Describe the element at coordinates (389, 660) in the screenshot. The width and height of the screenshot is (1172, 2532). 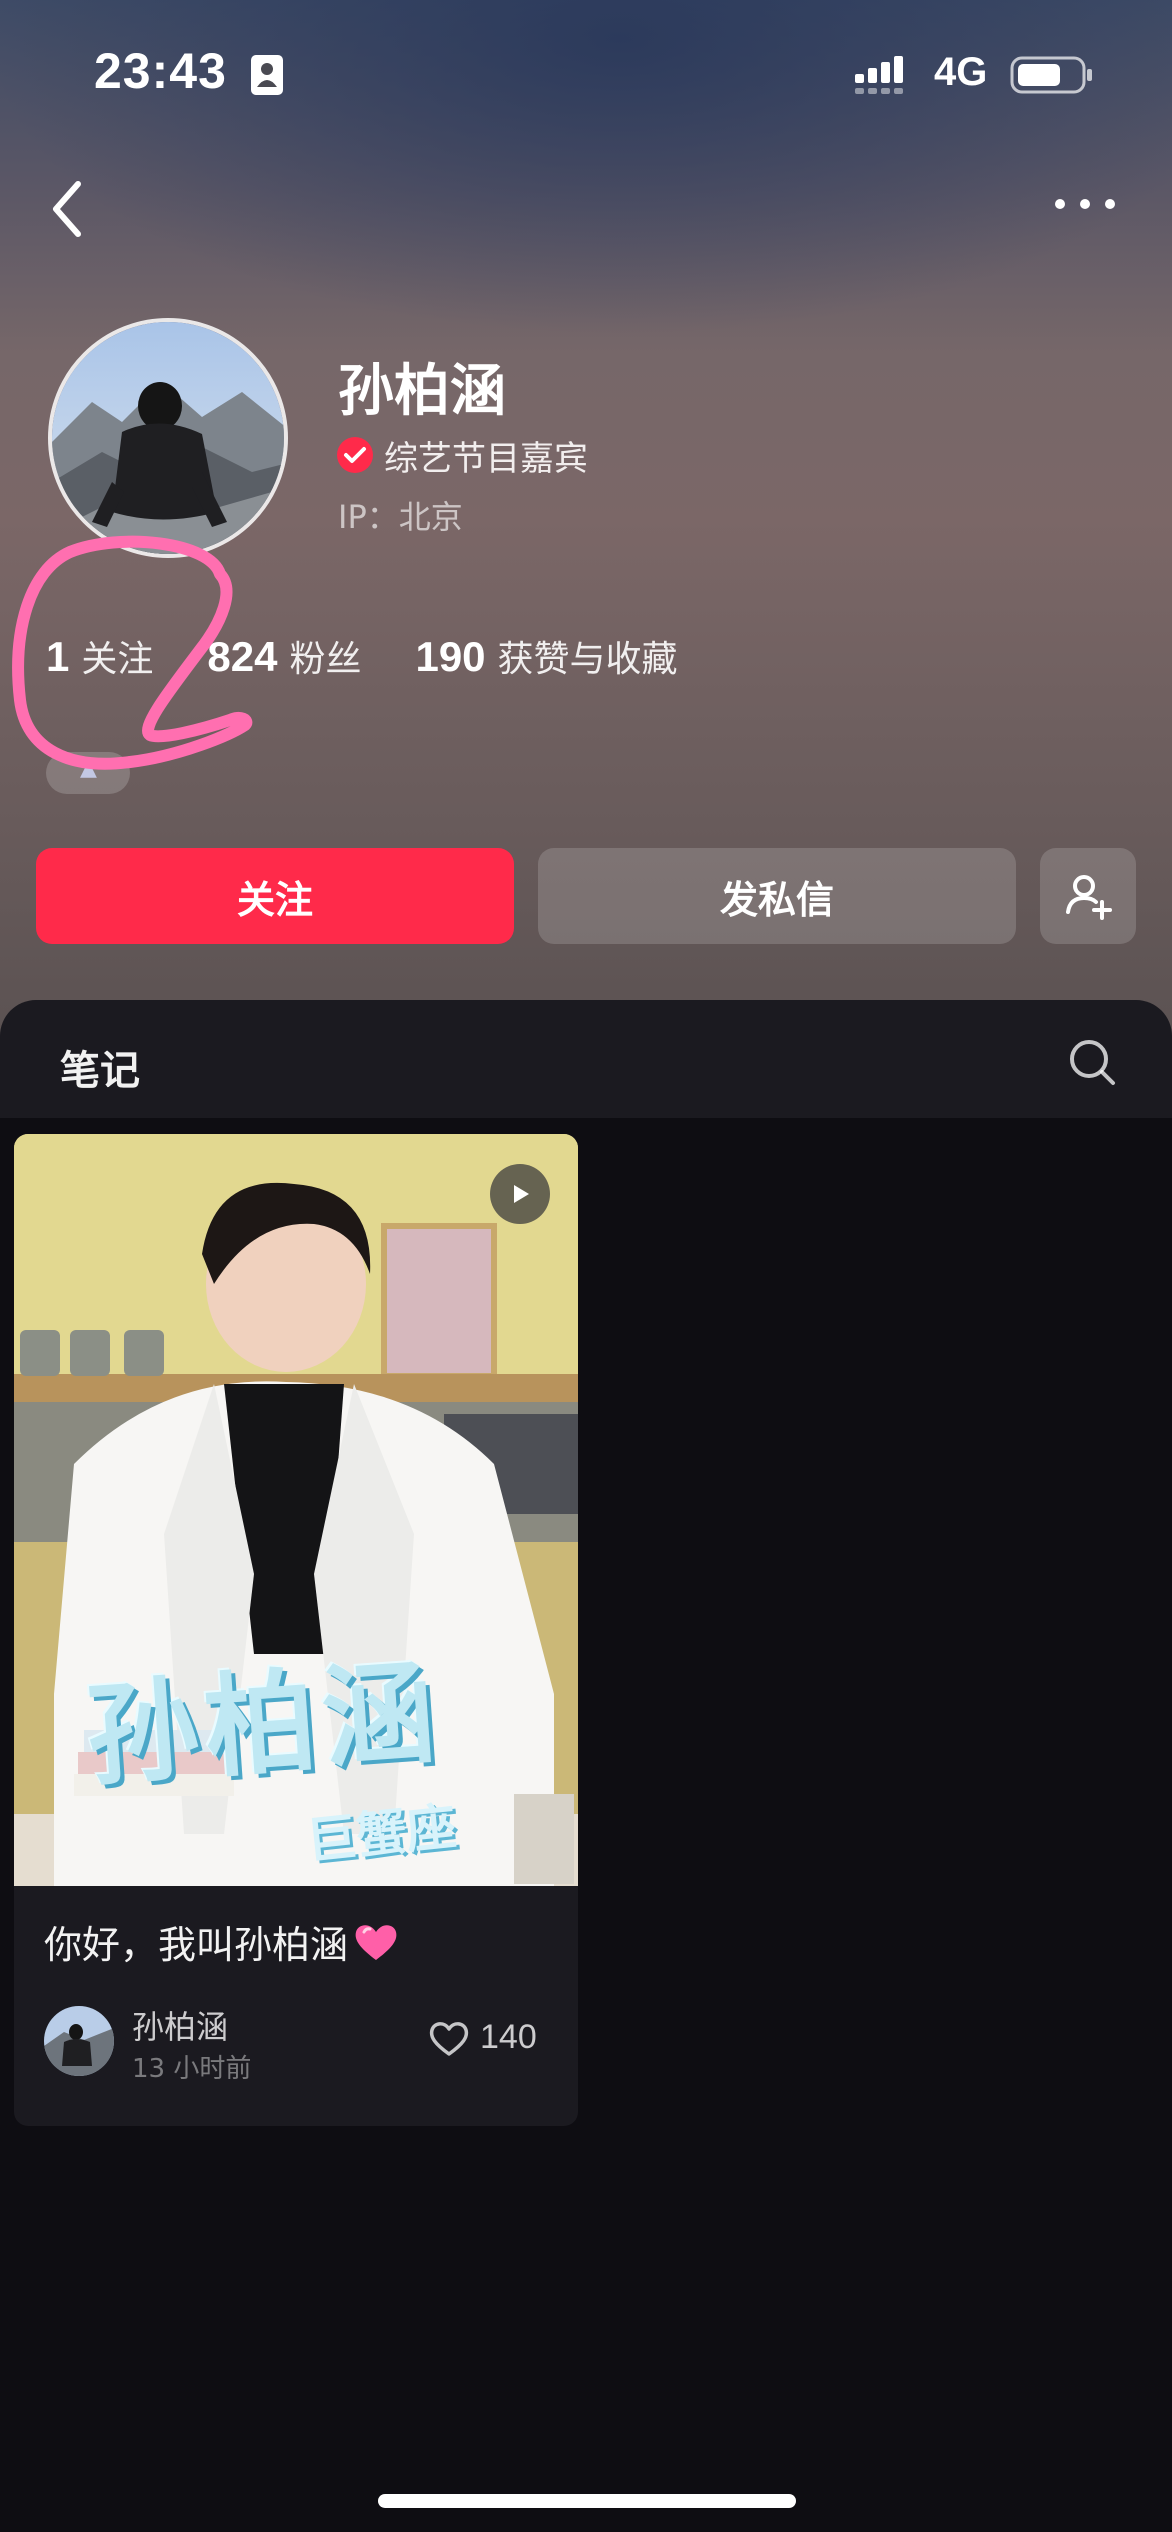
I see `stats-row: 1 关注 824 粉丝 190 获赞与收藏` at that location.